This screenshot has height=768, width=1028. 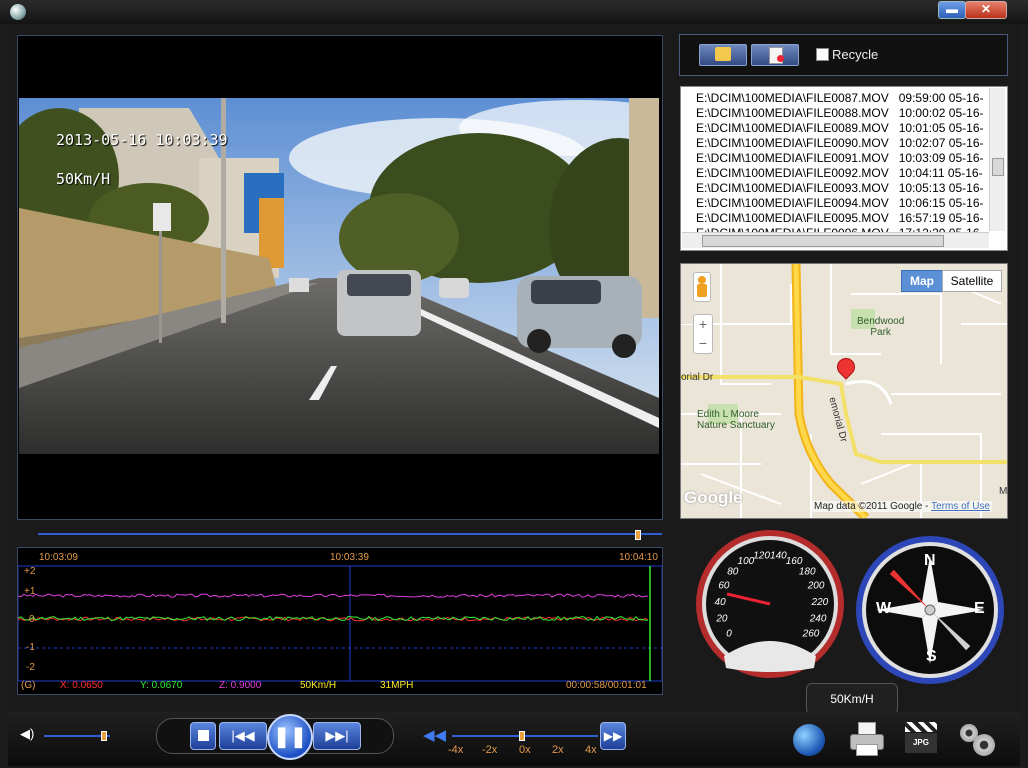 What do you see at coordinates (922, 738) in the screenshot?
I see `jpg-snapshot-icon: JPG` at bounding box center [922, 738].